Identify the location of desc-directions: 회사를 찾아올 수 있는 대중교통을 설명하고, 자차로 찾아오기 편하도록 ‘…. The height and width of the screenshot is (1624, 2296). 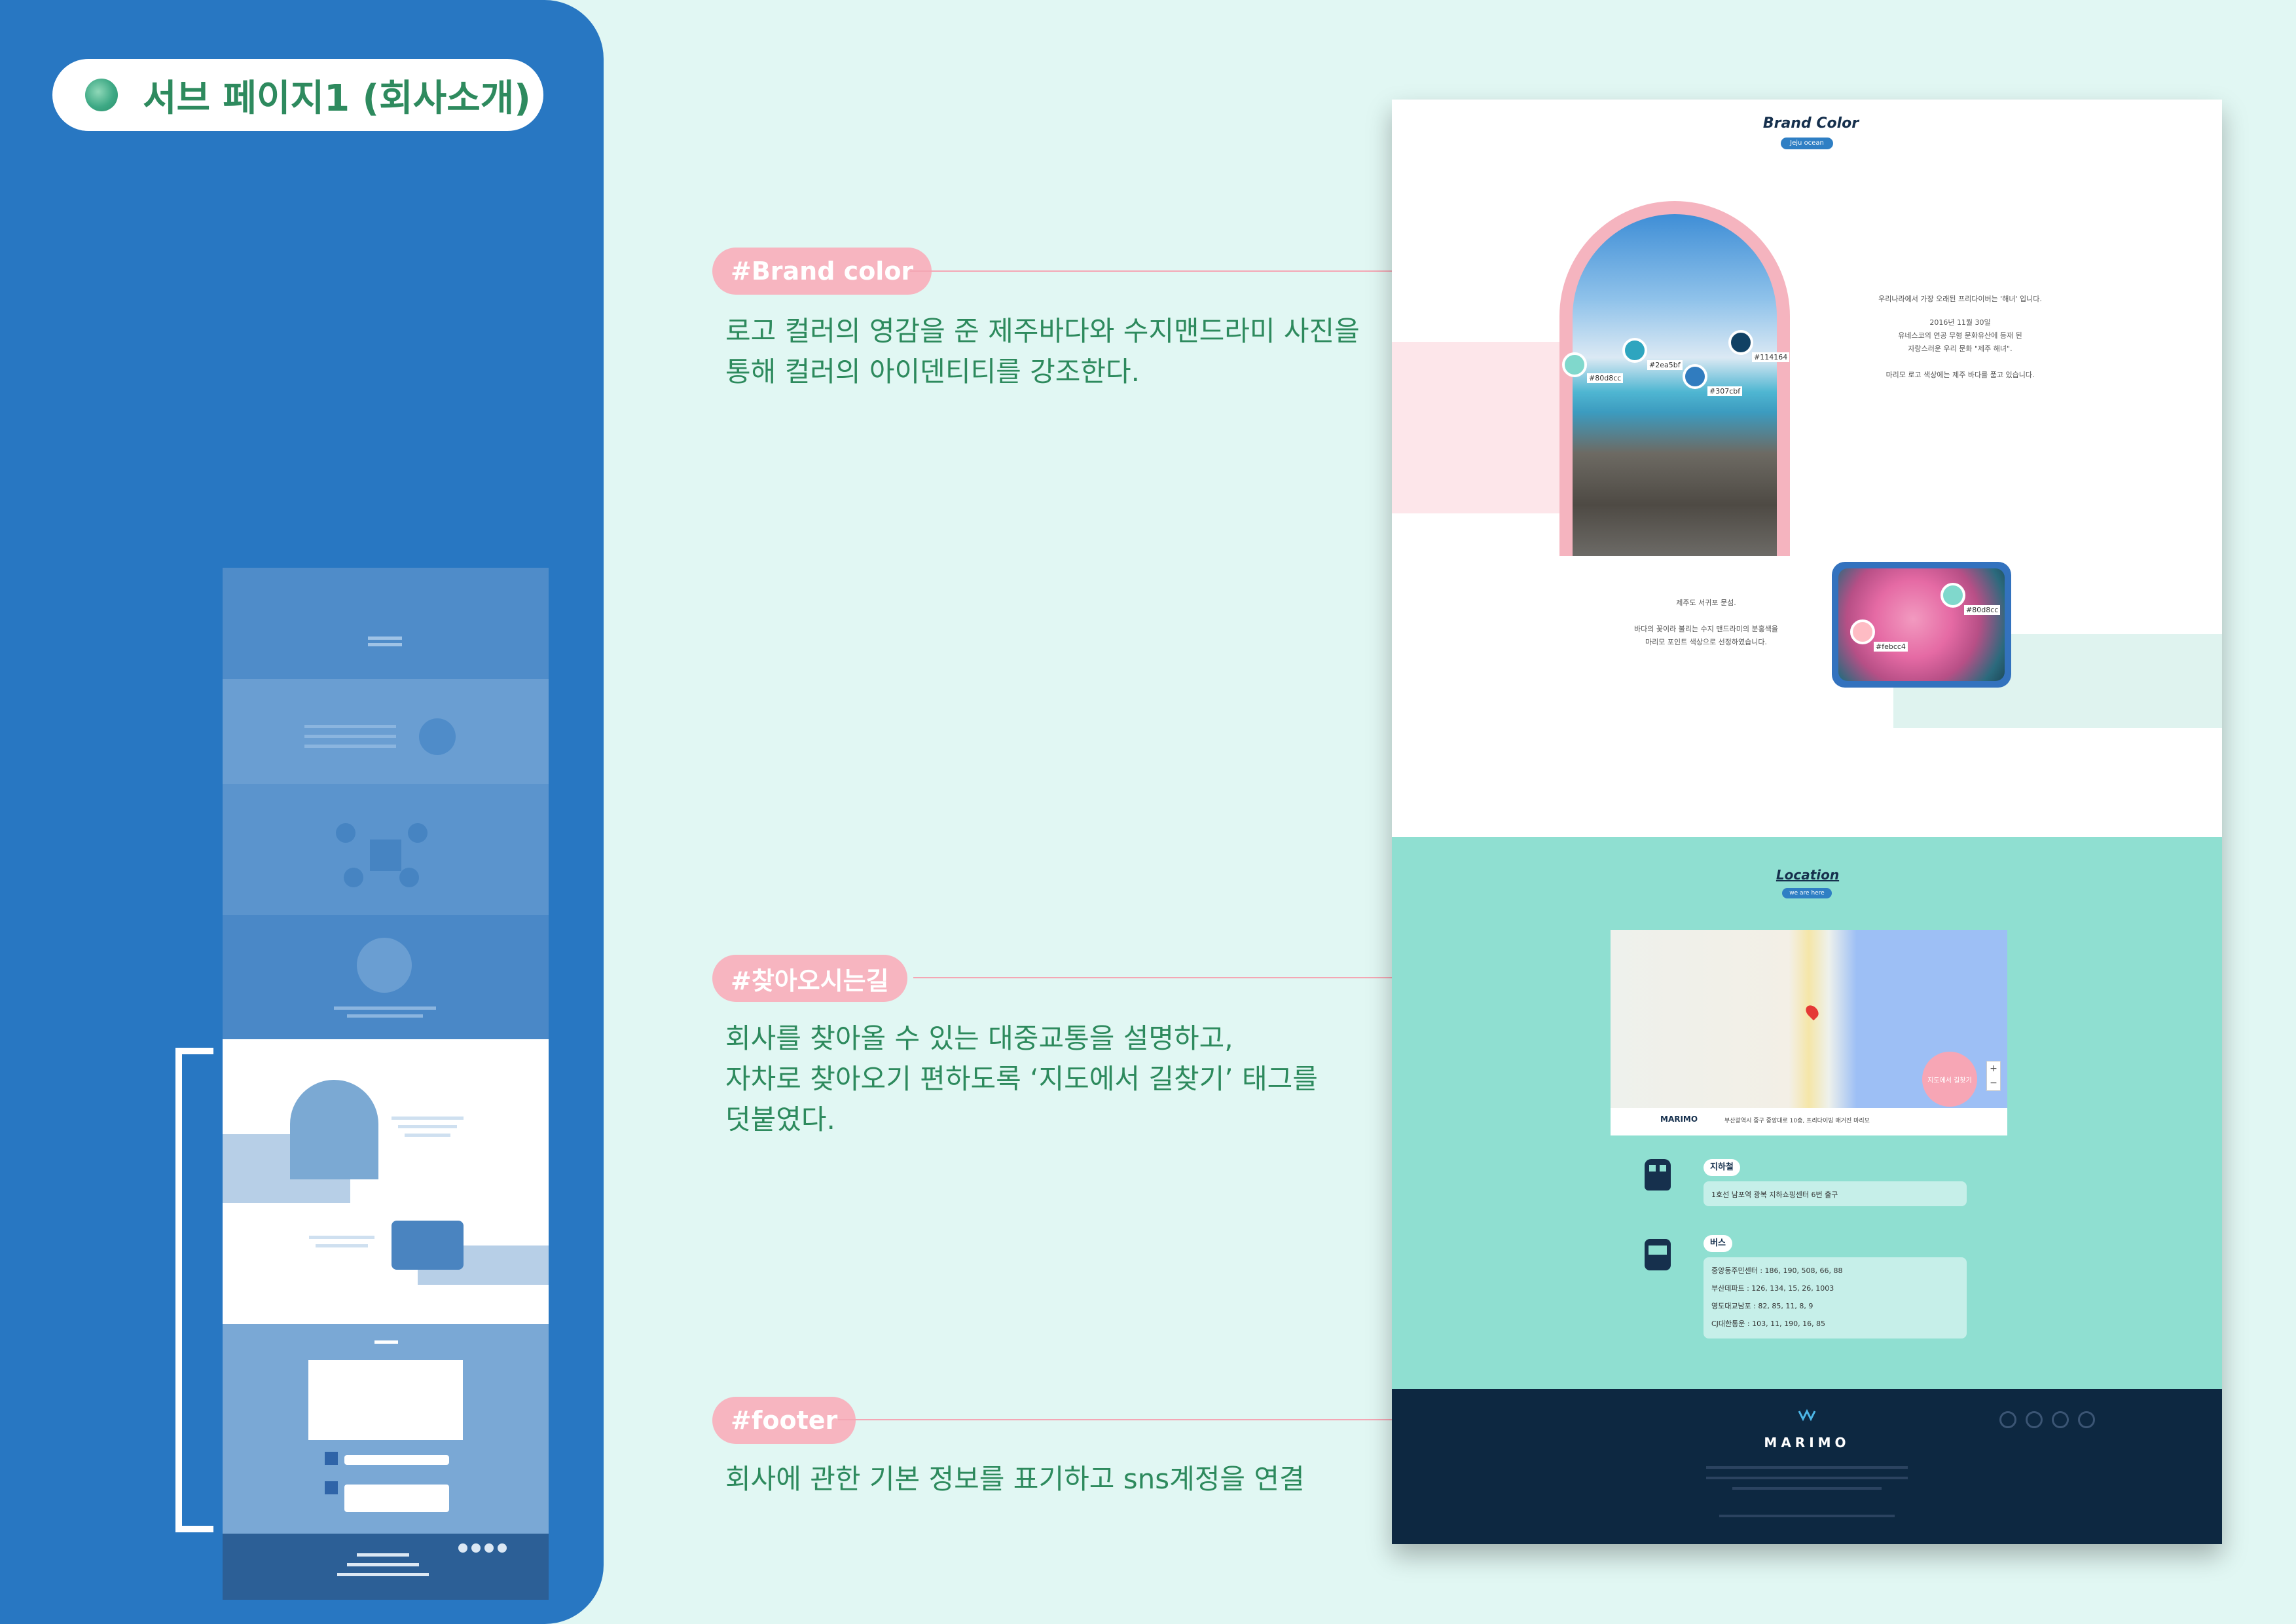
(1021, 1078).